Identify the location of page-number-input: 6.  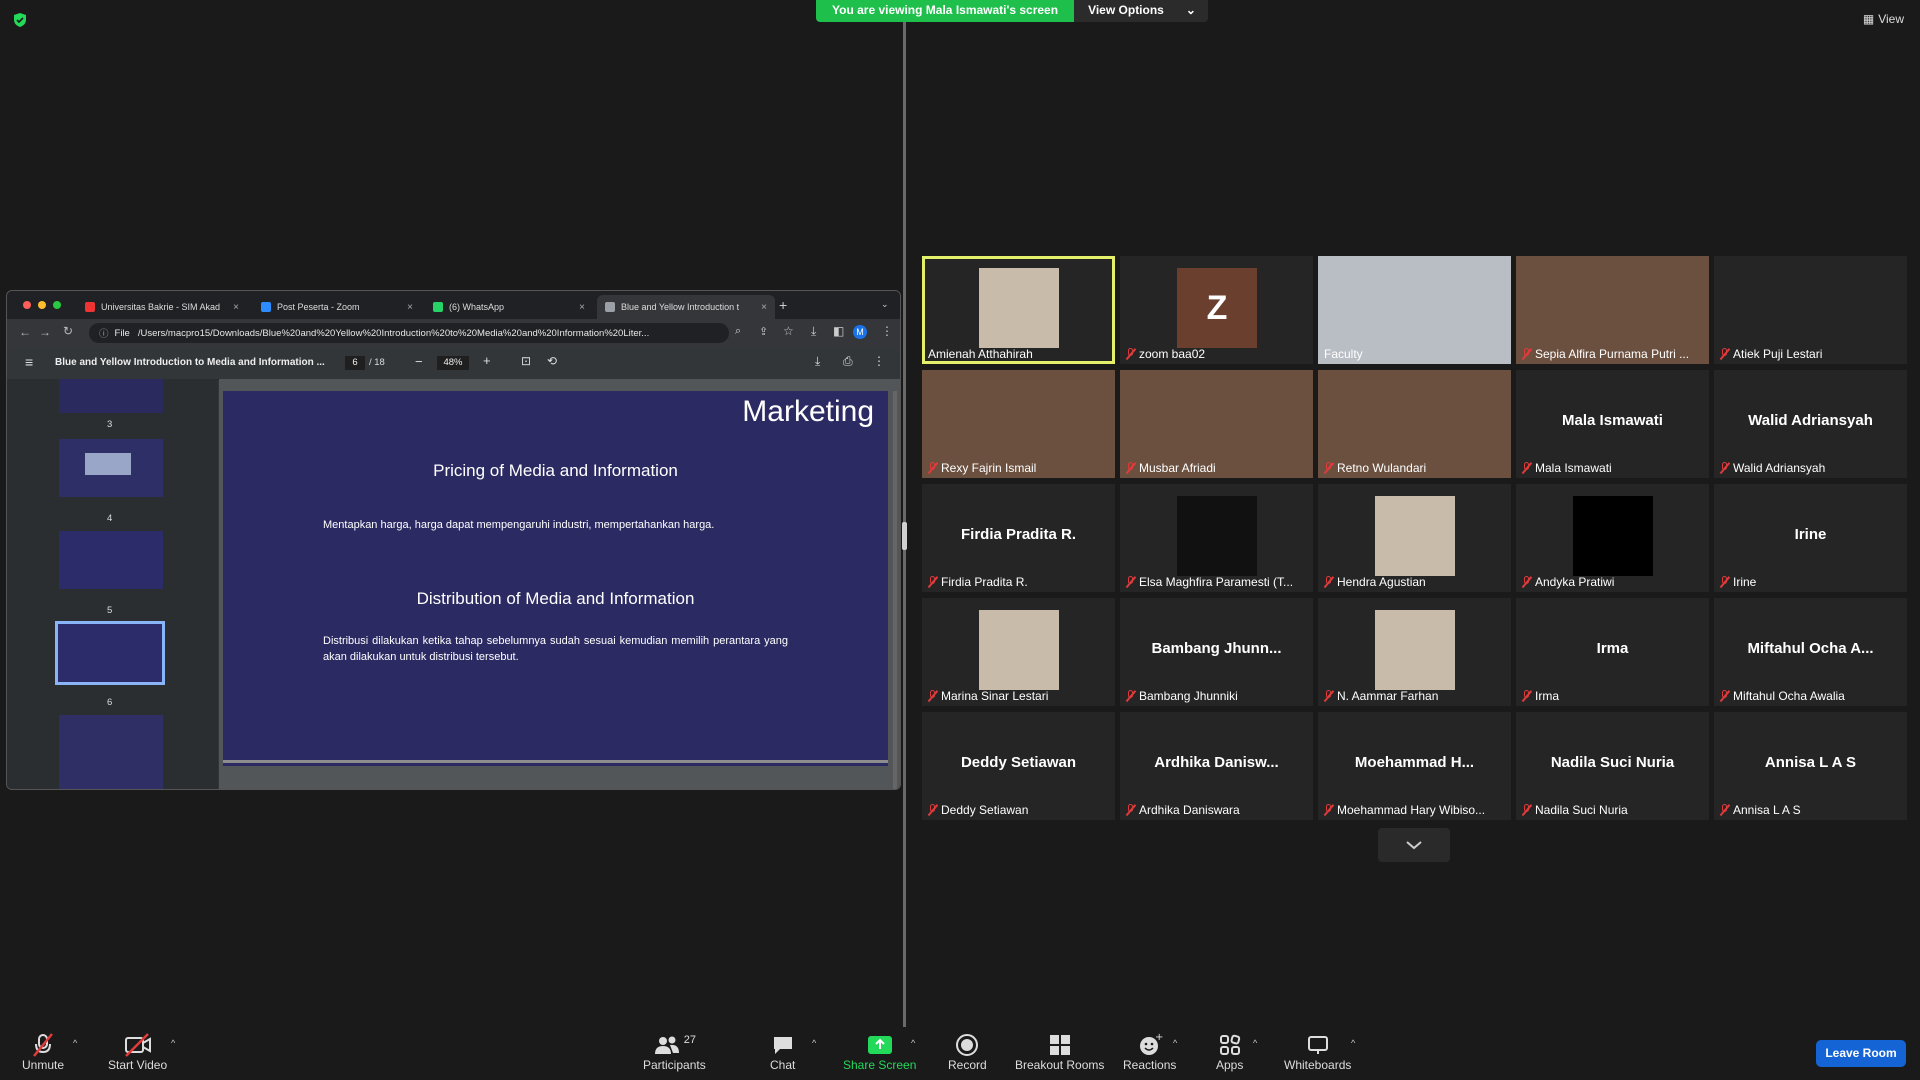
(355, 363).